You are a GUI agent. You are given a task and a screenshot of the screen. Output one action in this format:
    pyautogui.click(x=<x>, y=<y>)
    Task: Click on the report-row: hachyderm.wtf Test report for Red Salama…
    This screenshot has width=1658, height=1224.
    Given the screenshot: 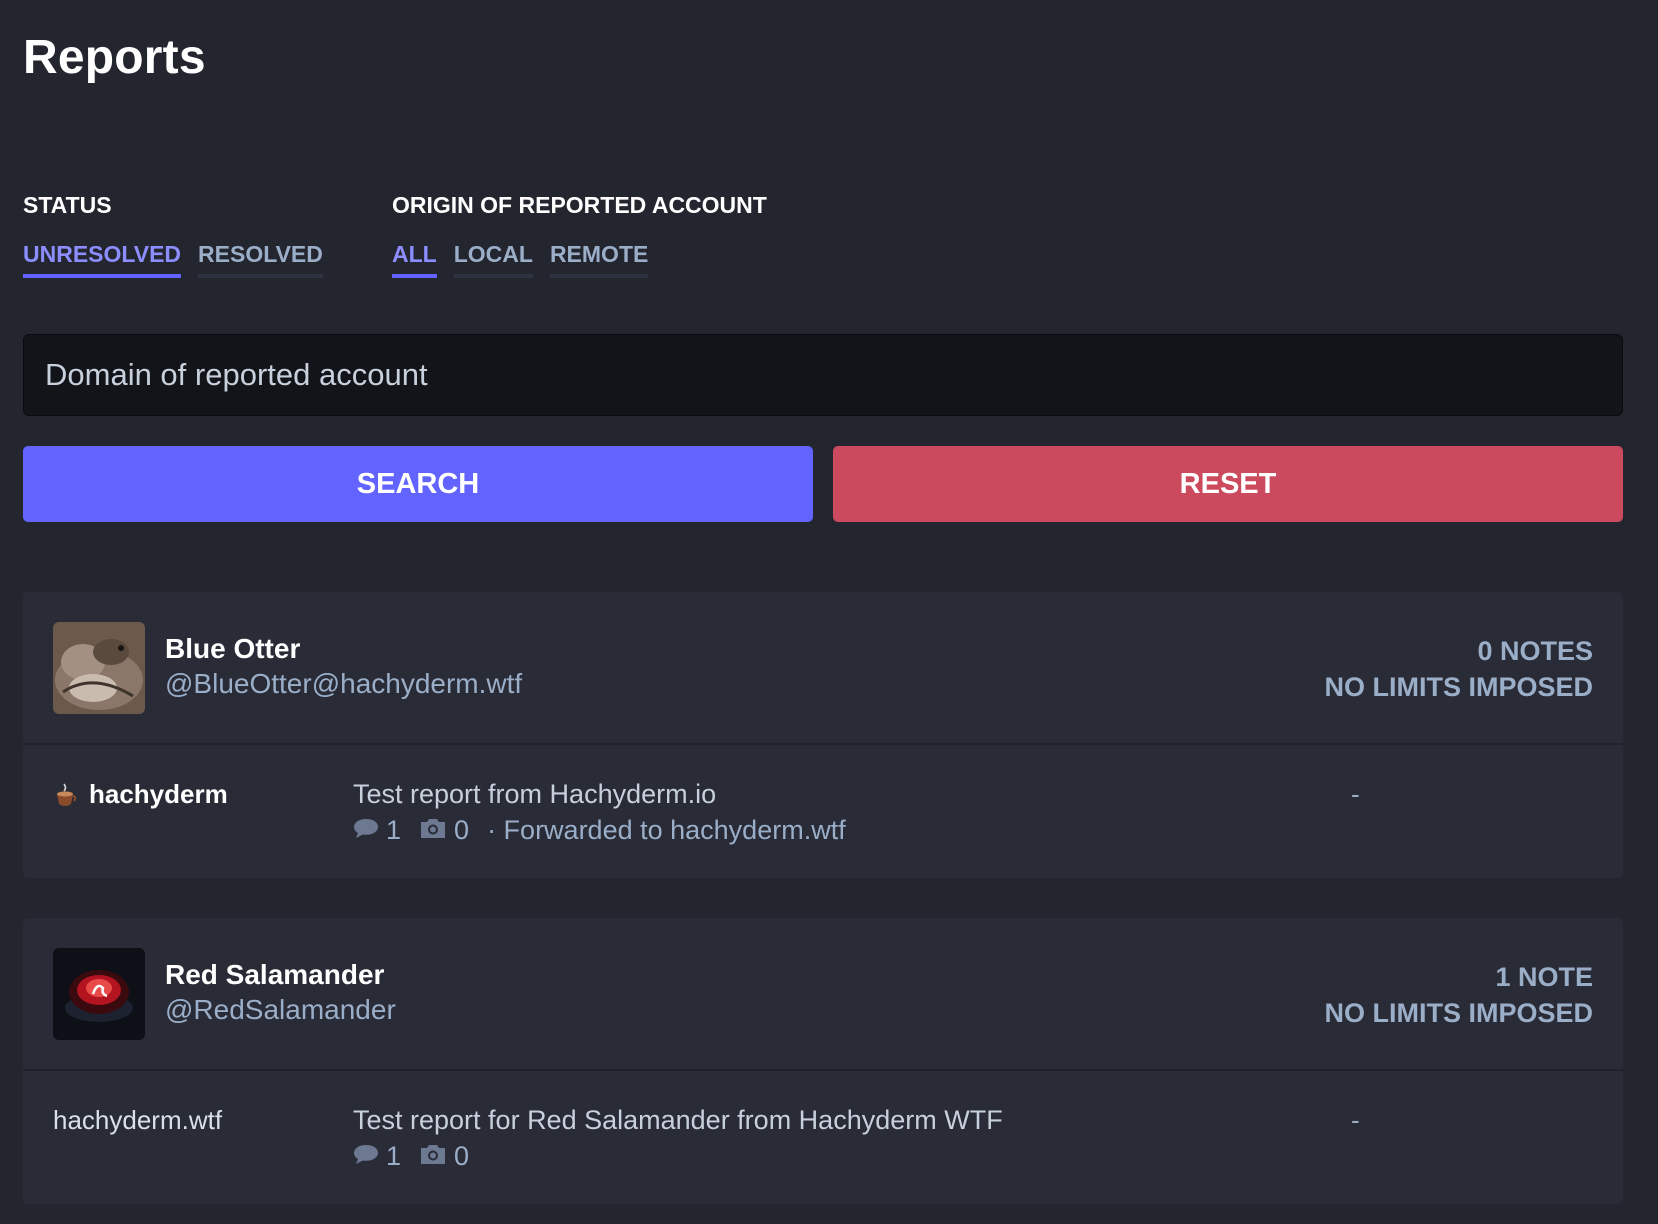 What is the action you would take?
    pyautogui.click(x=823, y=1136)
    